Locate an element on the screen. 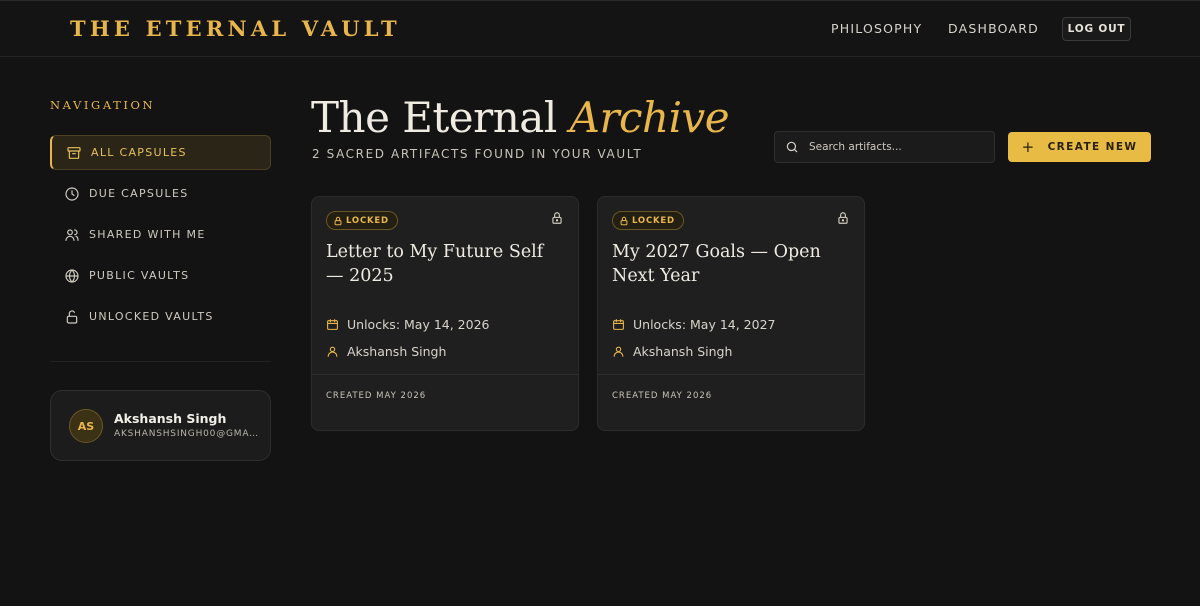 This screenshot has height=606, width=1200. sidebar-item-due-capsules: DUE CAPSULES is located at coordinates (160, 193).